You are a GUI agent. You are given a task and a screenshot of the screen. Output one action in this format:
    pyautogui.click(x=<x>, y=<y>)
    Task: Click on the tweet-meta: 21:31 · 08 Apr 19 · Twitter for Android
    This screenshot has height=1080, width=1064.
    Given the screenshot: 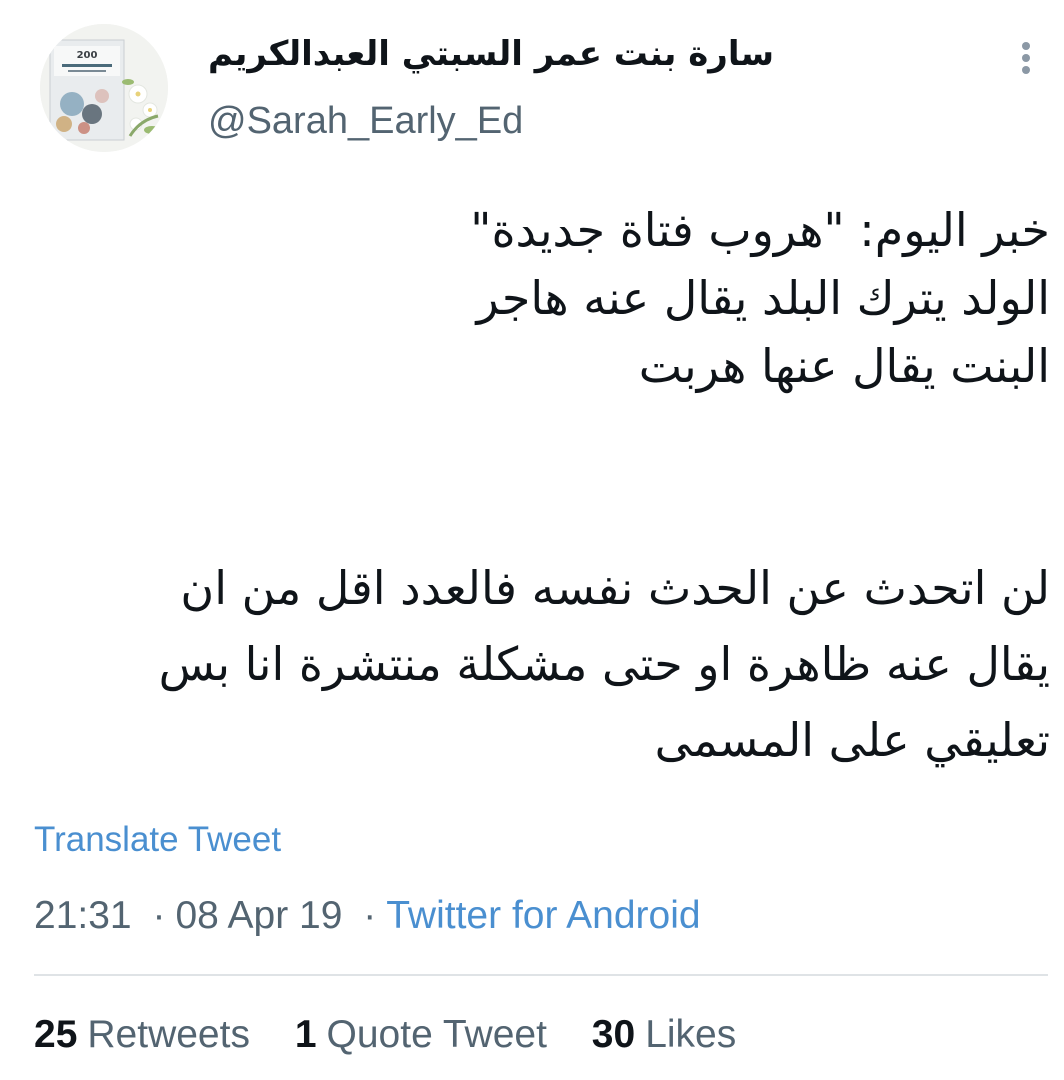 What is the action you would take?
    pyautogui.click(x=367, y=916)
    